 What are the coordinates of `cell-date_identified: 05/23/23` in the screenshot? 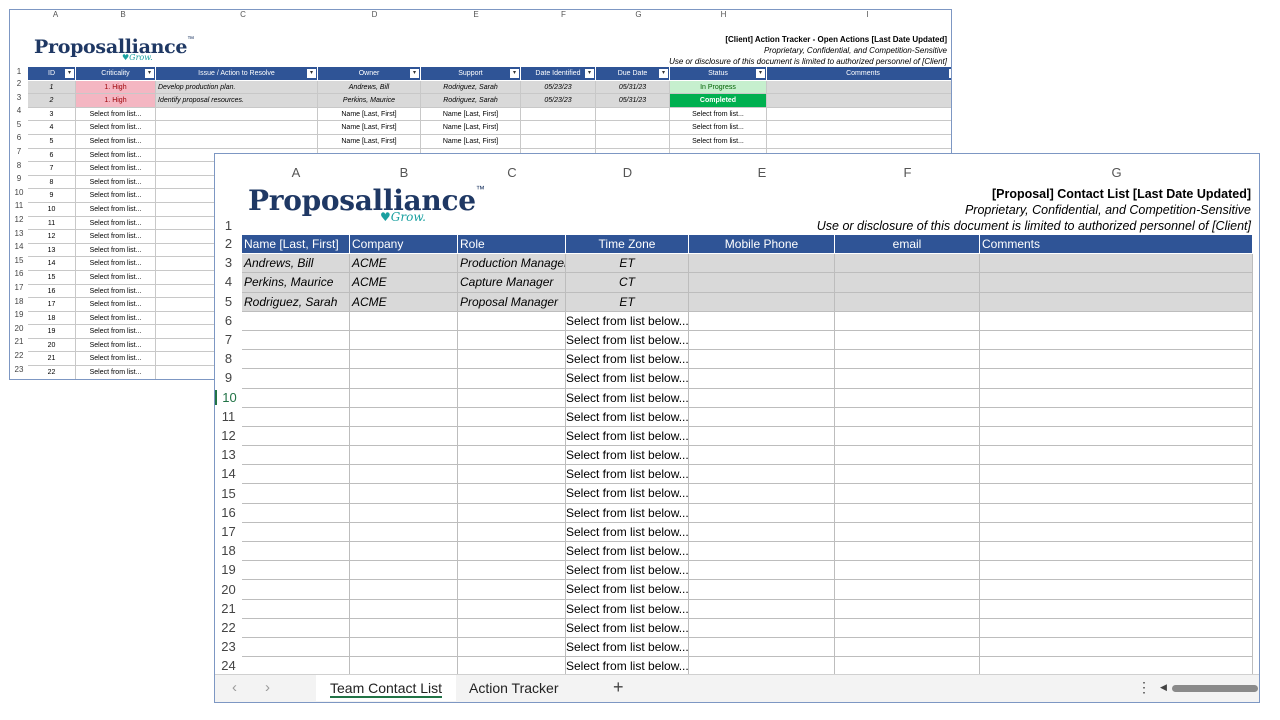 It's located at (558, 101).